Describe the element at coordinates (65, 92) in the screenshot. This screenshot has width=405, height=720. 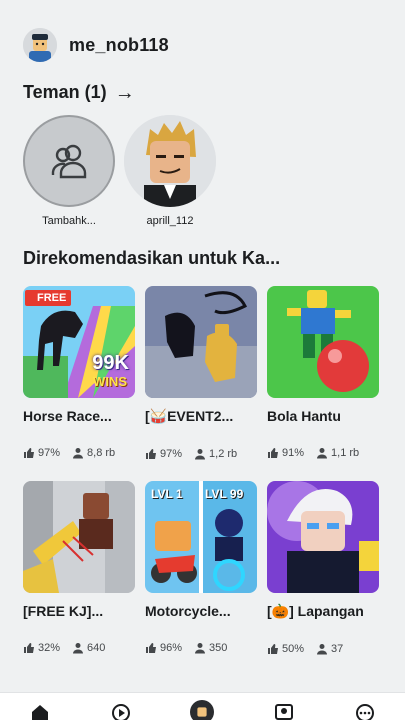
I see `friends-title-text: Teman (1)` at that location.